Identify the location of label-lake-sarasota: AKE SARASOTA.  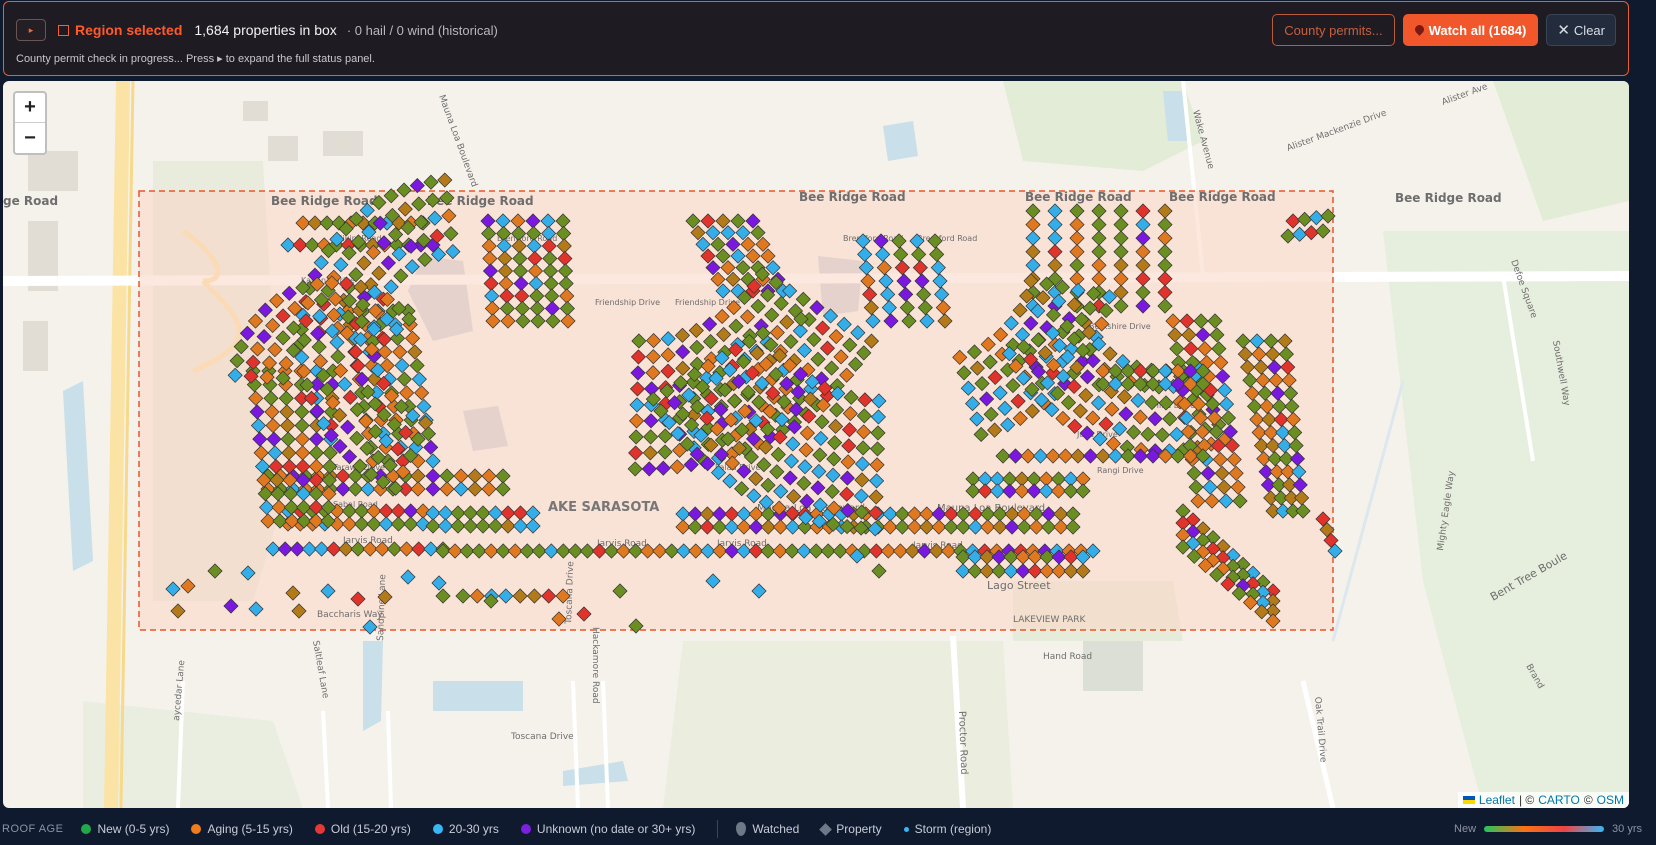
(603, 507).